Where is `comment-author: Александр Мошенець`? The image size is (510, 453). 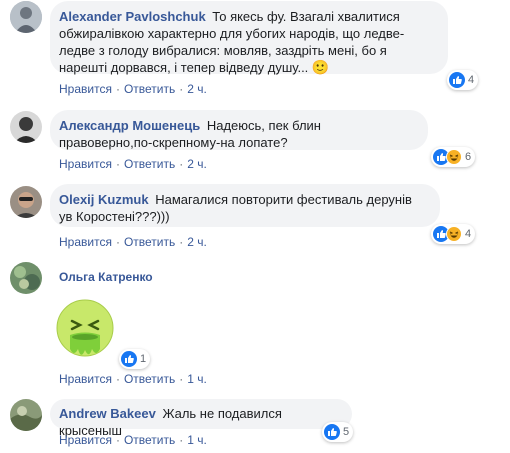
comment-author: Александр Мошенець is located at coordinates (129, 125).